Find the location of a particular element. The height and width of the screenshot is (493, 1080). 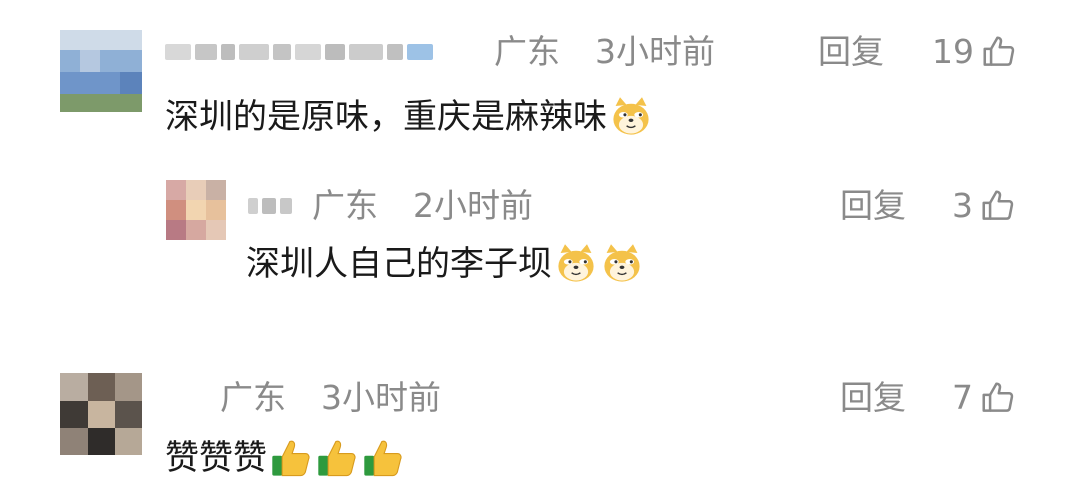

comment-text-row: 深圳人自己的李子坝 is located at coordinates (445, 264).